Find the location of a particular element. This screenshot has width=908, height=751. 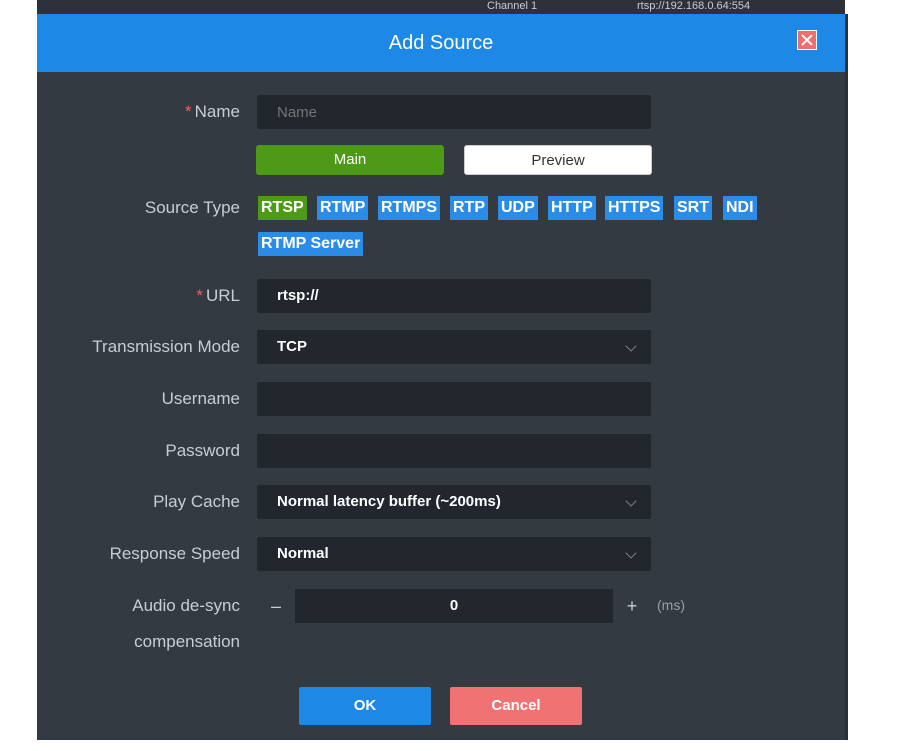

source-type-label: Source Type is located at coordinates (192, 207).